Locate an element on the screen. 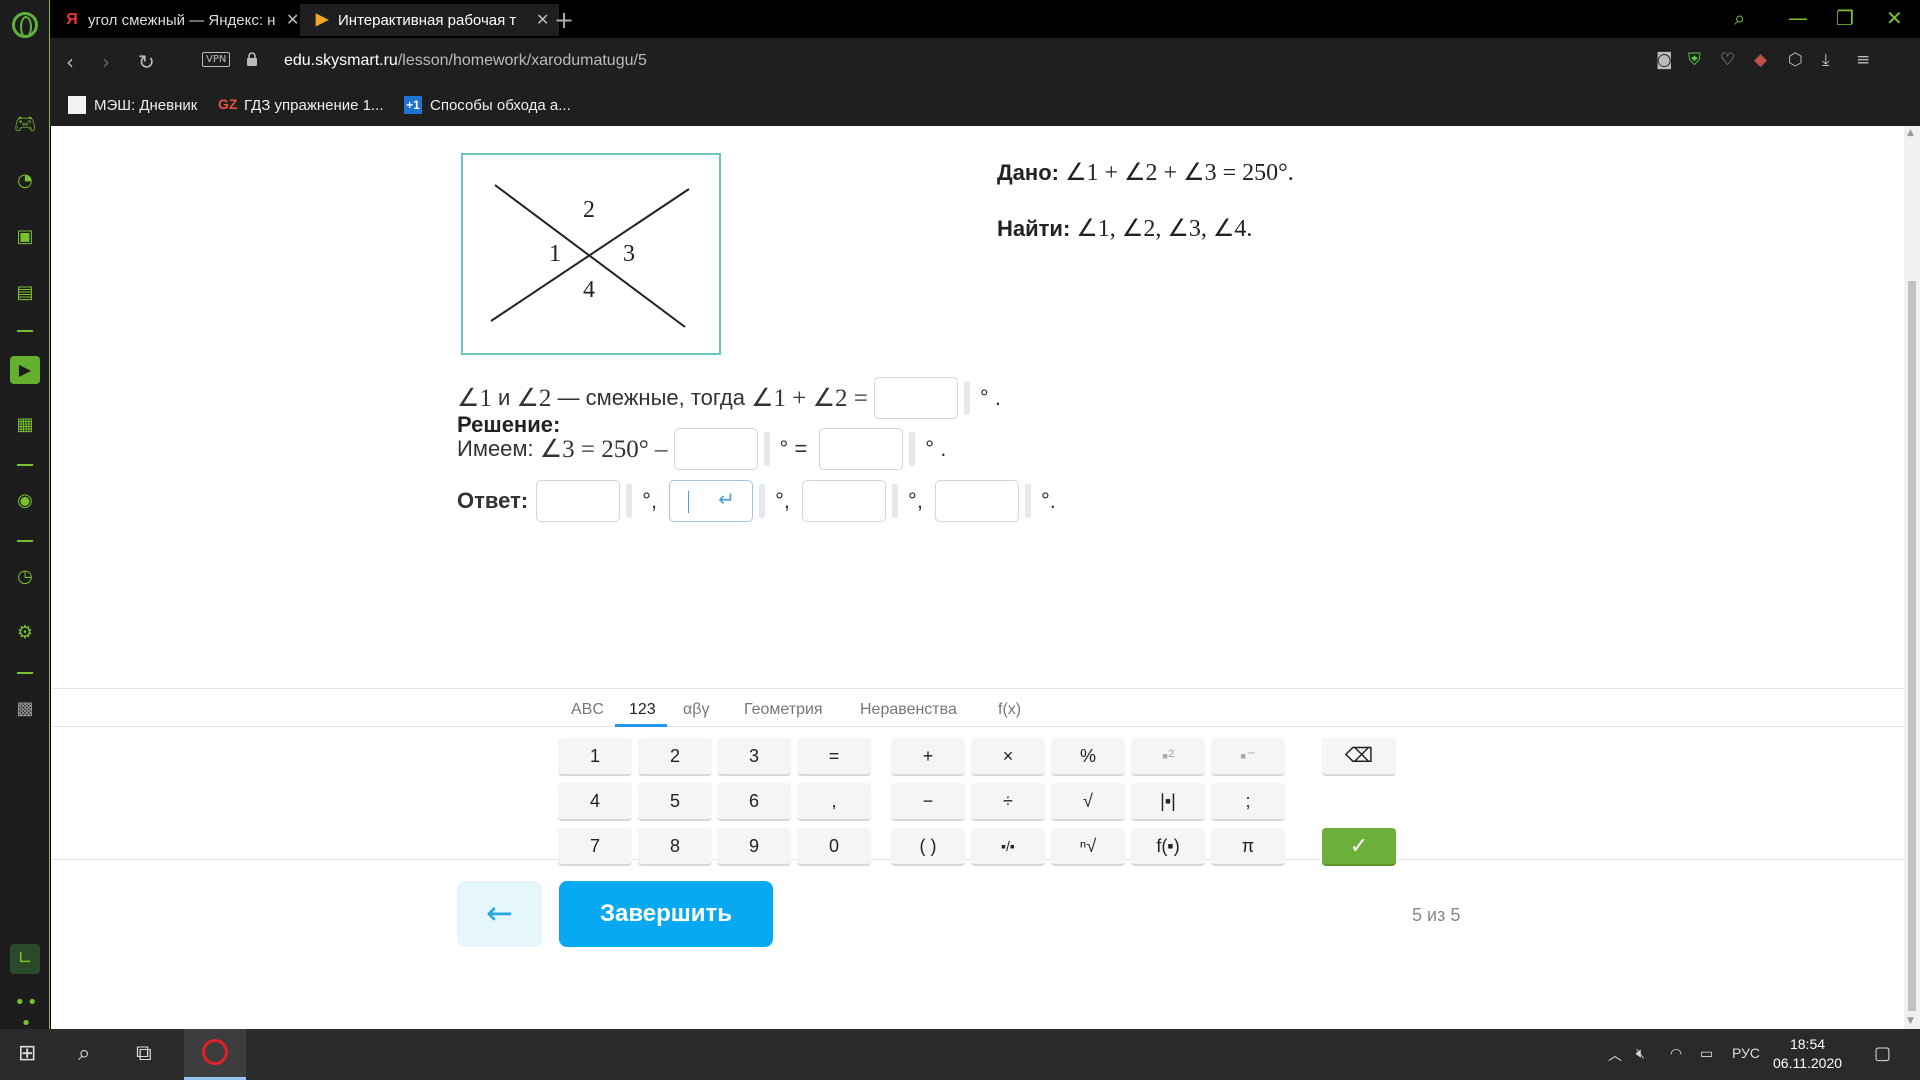 The height and width of the screenshot is (1080, 1920). scroll-down-icon: ▼ is located at coordinates (1910, 1021).